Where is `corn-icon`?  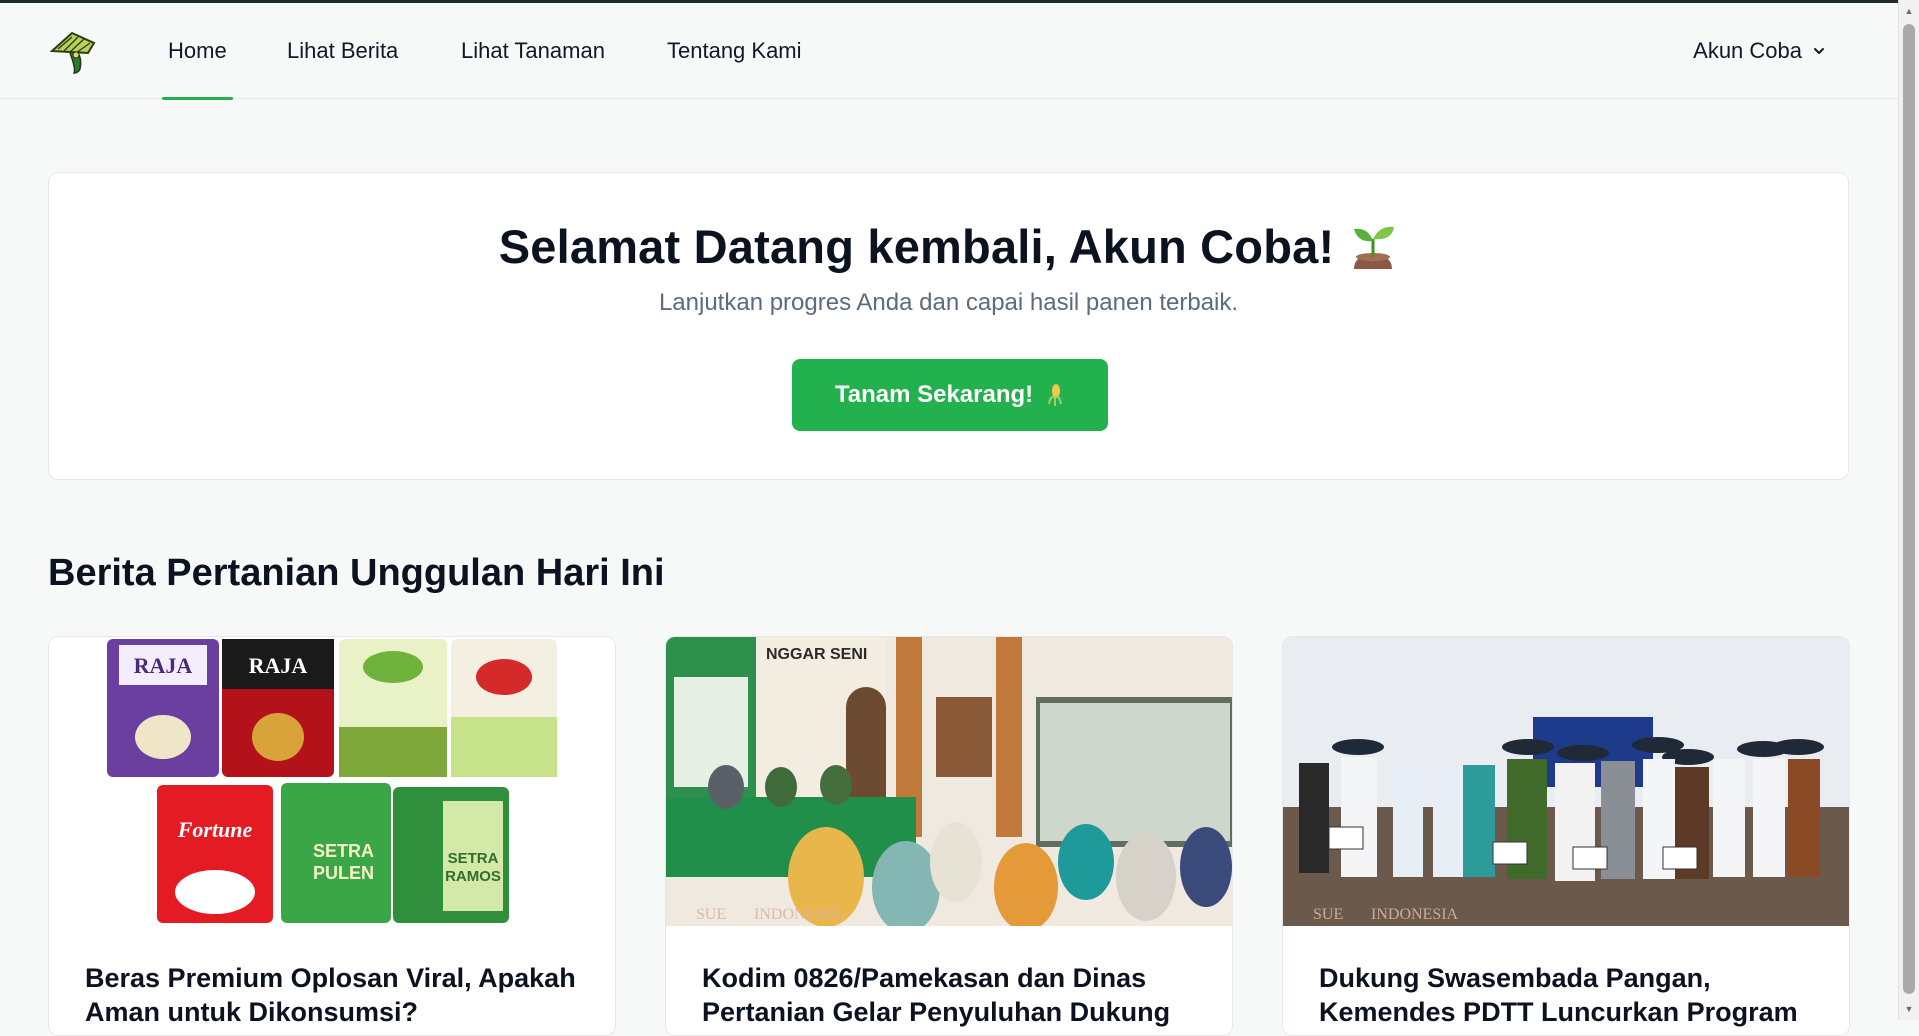 corn-icon is located at coordinates (1055, 395).